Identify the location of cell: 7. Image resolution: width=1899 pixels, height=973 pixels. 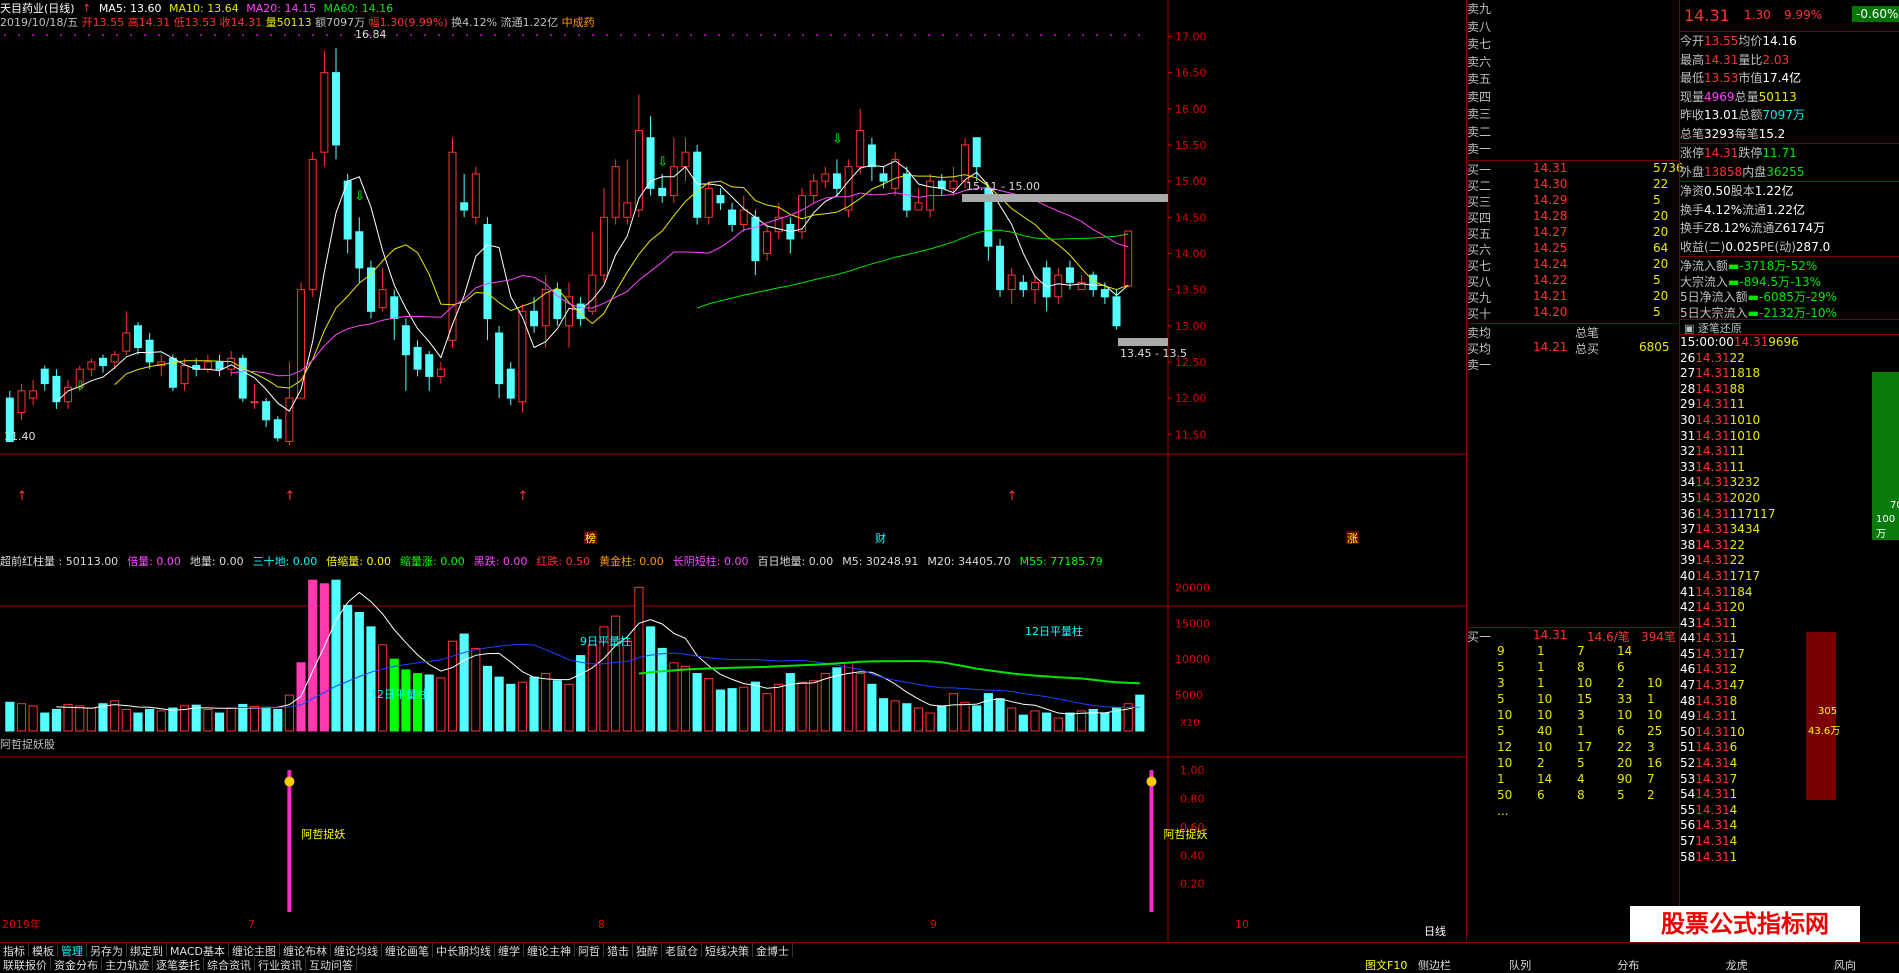
(1581, 650).